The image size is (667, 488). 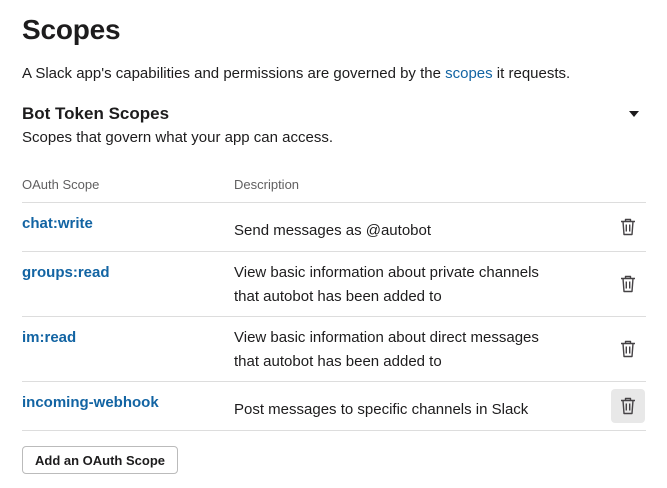 What do you see at coordinates (469, 73) in the screenshot?
I see `scopes-link: scopes` at bounding box center [469, 73].